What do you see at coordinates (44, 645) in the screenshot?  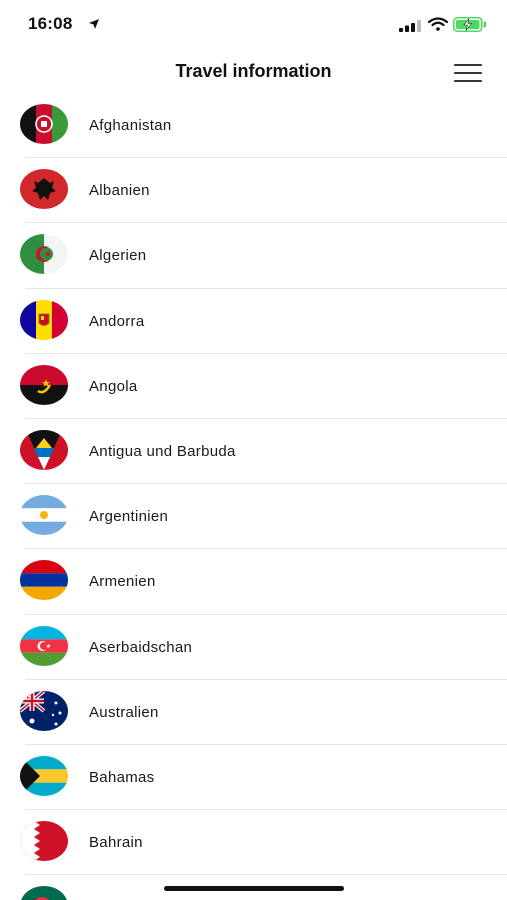 I see `flag-azerbaijan-icon` at bounding box center [44, 645].